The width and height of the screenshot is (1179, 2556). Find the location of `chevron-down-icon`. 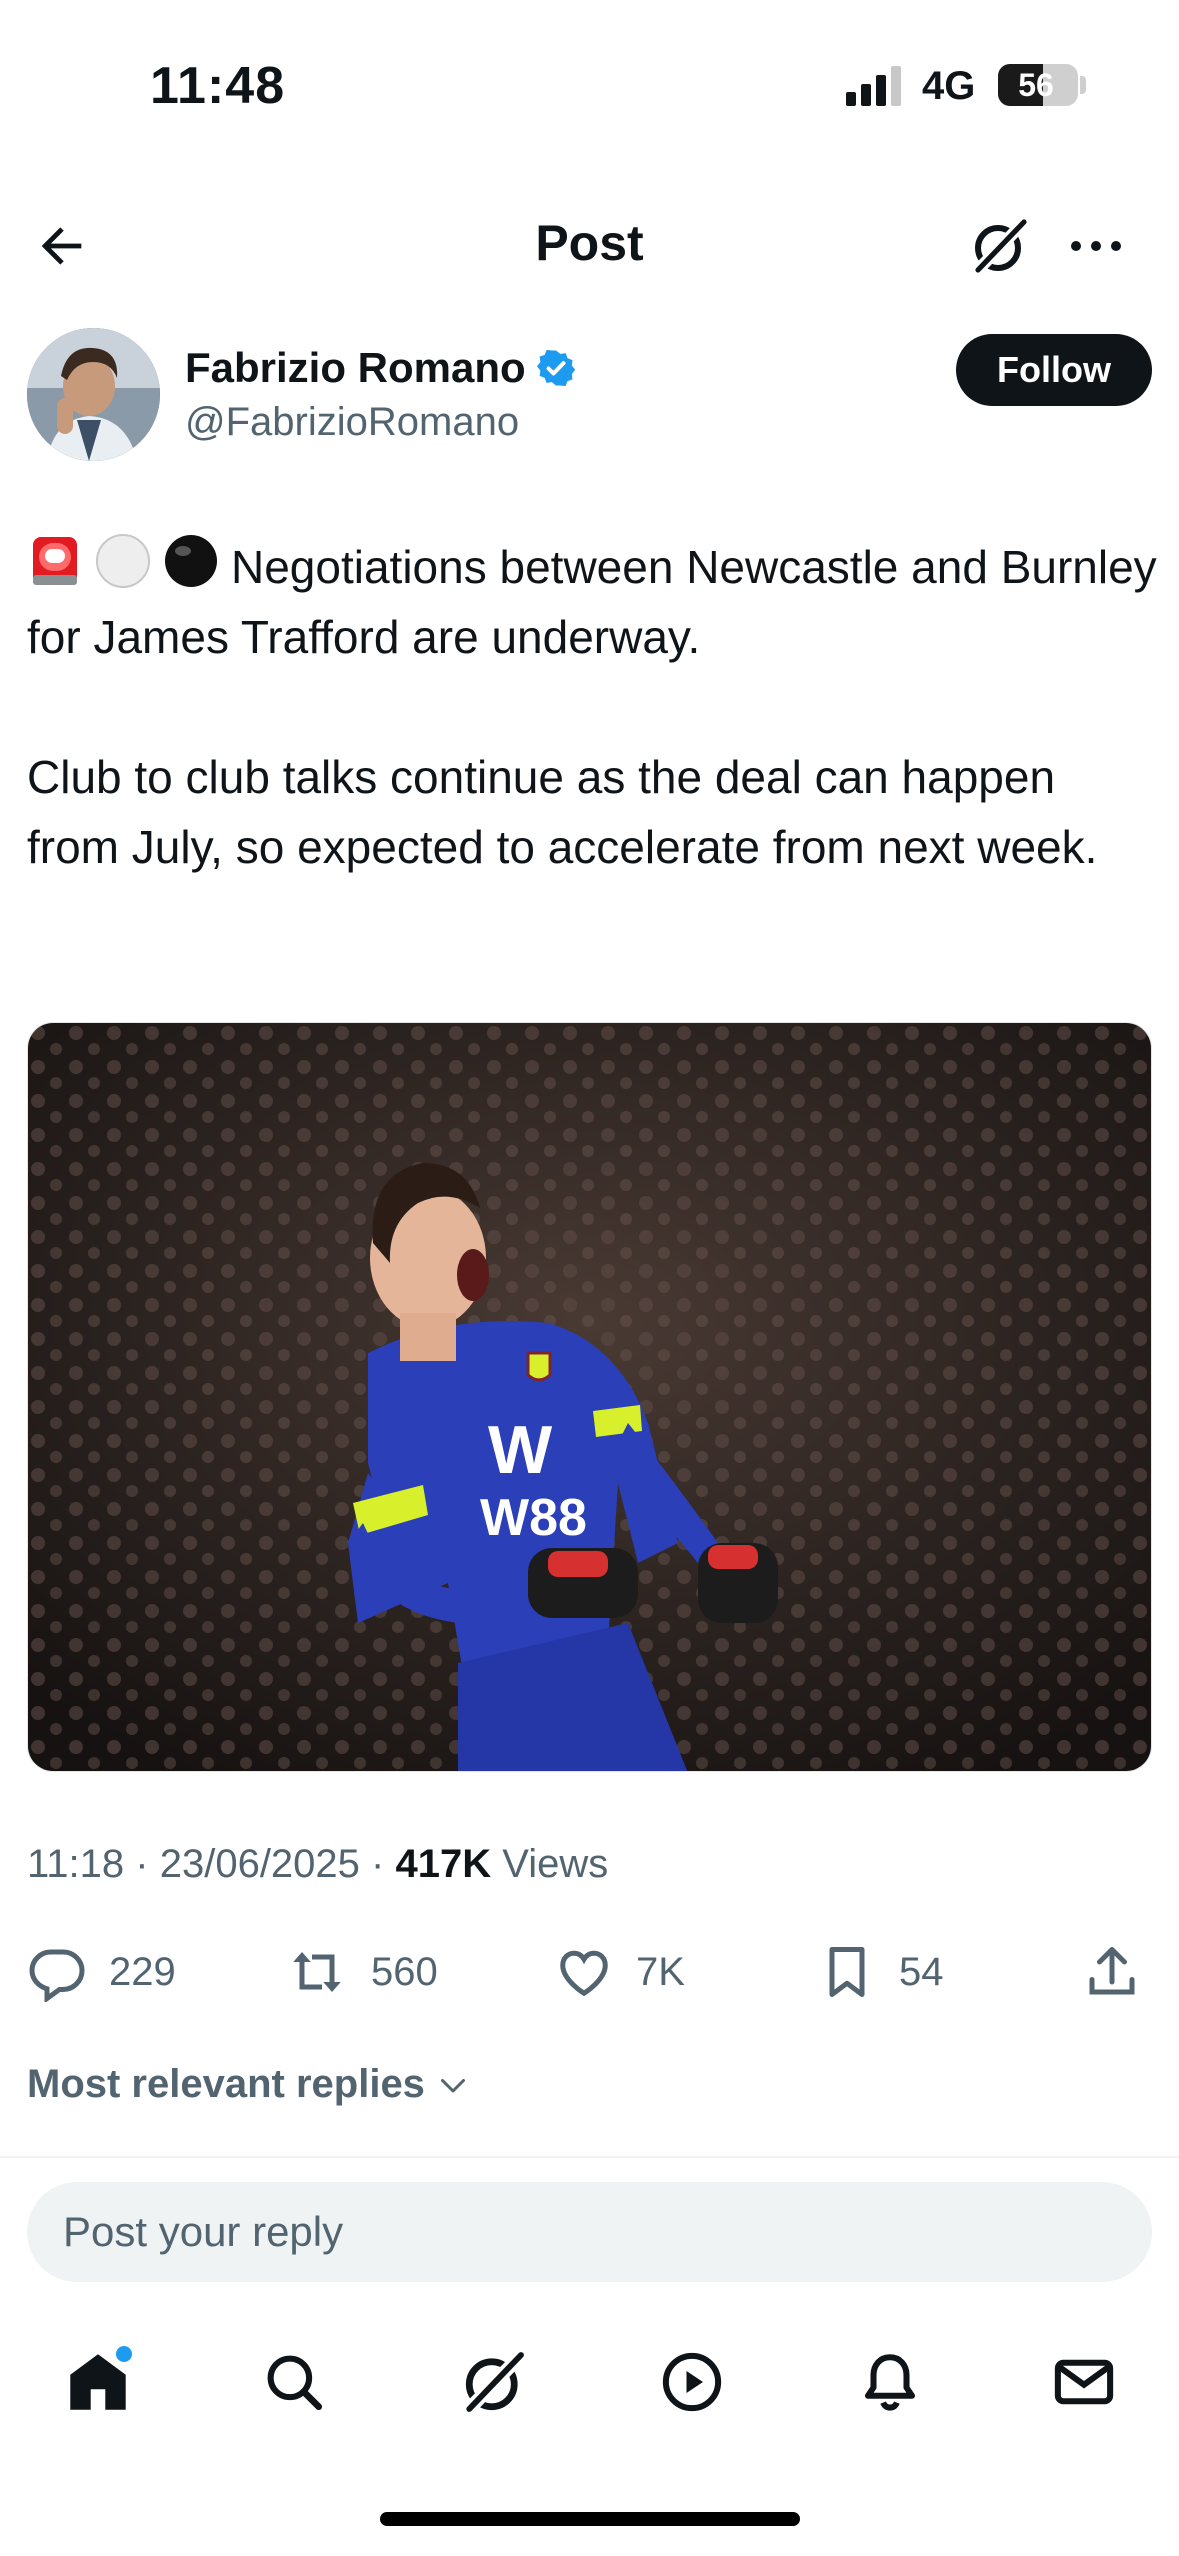

chevron-down-icon is located at coordinates (452, 2085).